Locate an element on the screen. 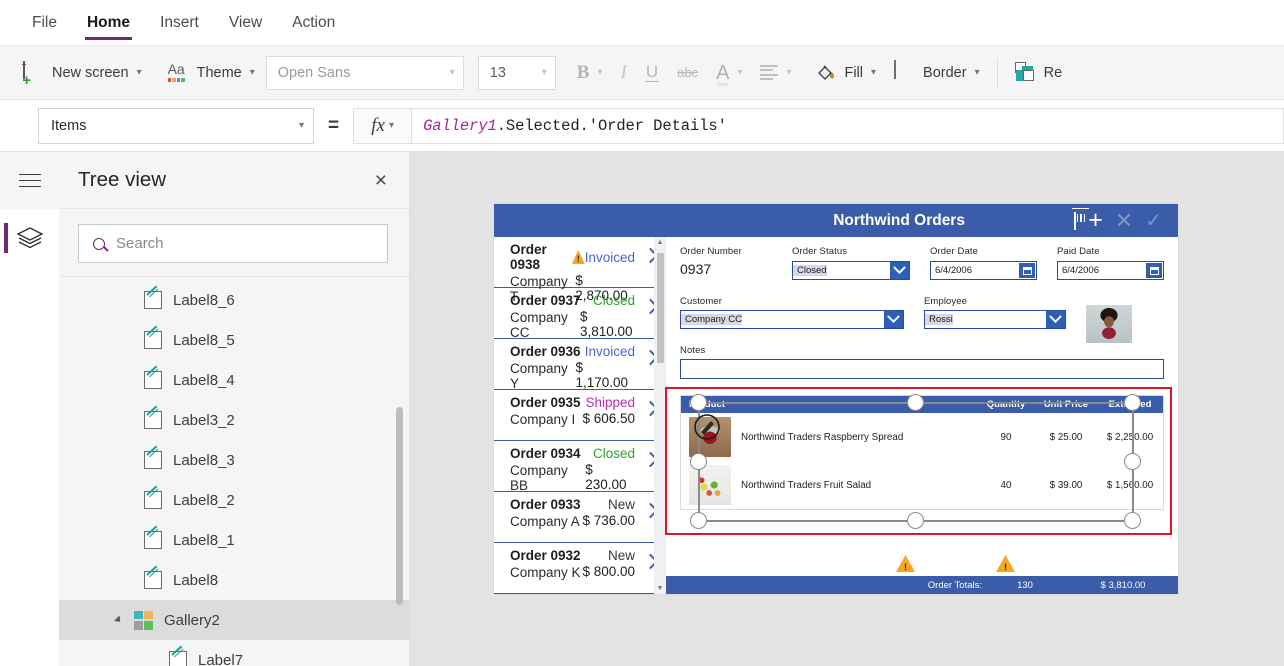  new-screen-button: New screen ▾ is located at coordinates (82, 73).